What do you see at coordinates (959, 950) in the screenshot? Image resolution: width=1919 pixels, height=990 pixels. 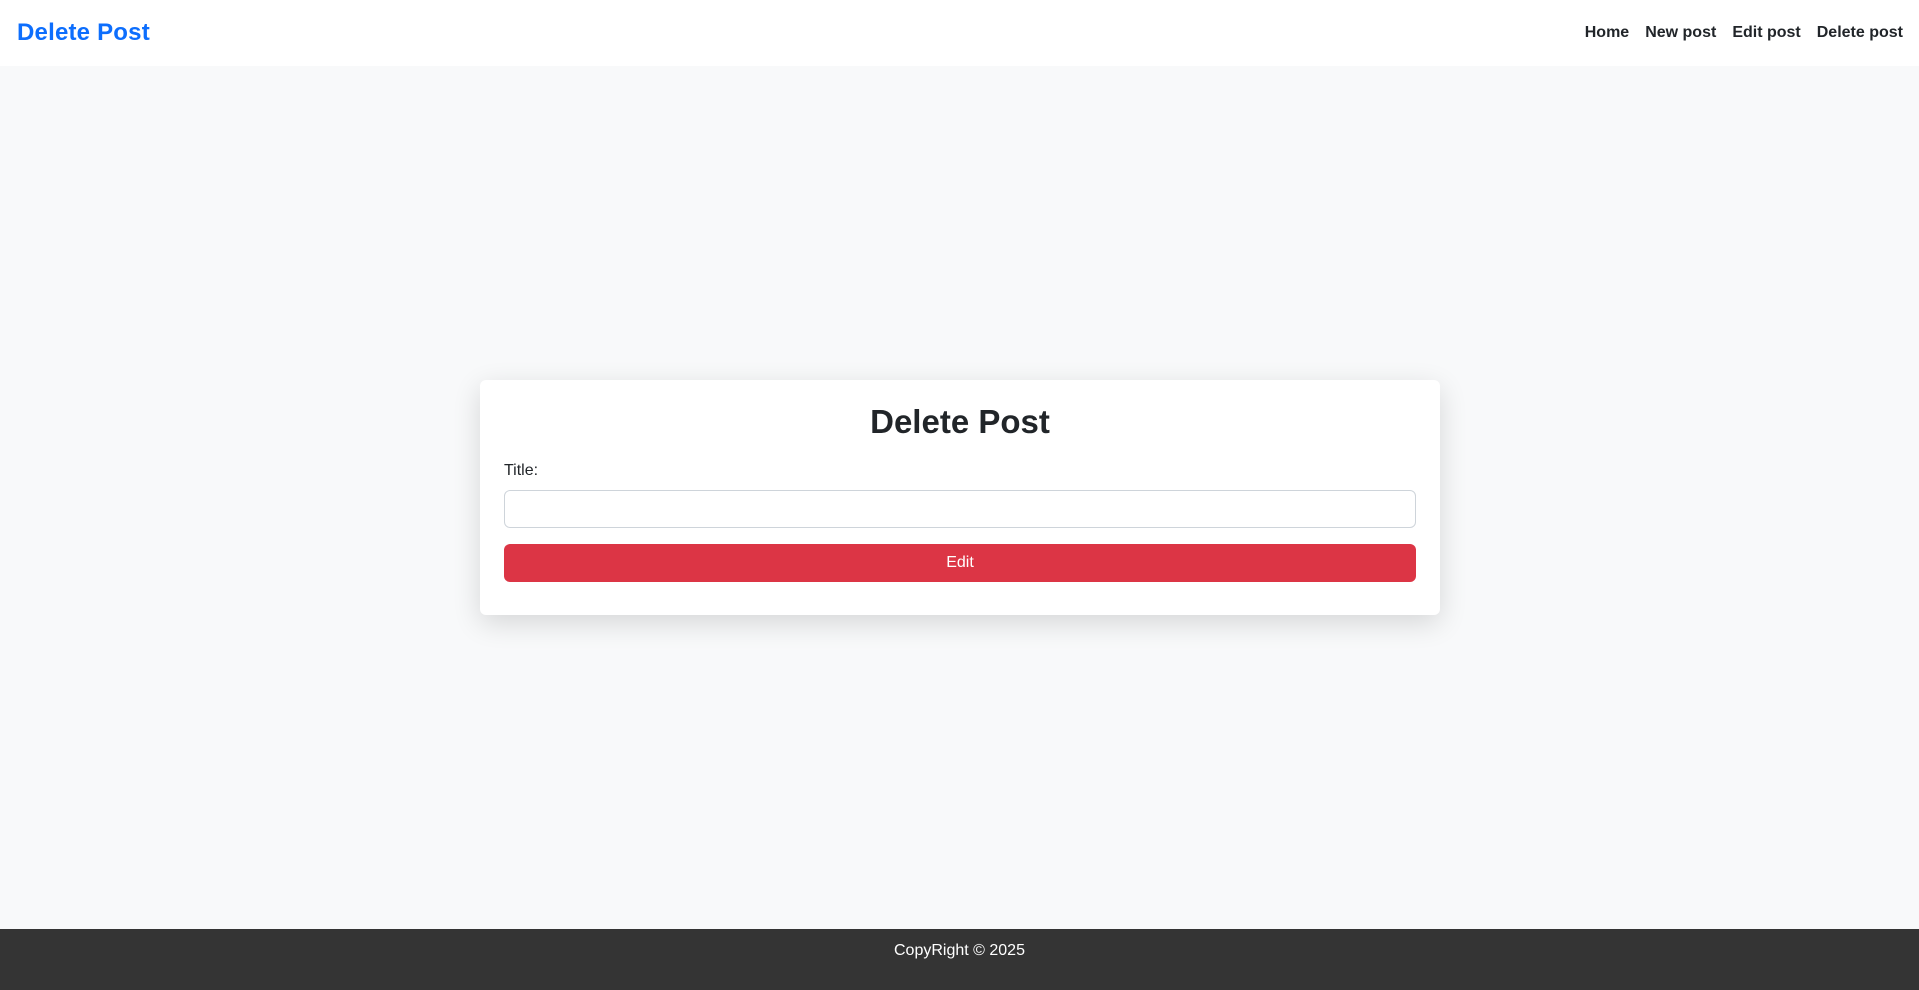 I see `copyright-text: CopyRight © 2025` at bounding box center [959, 950].